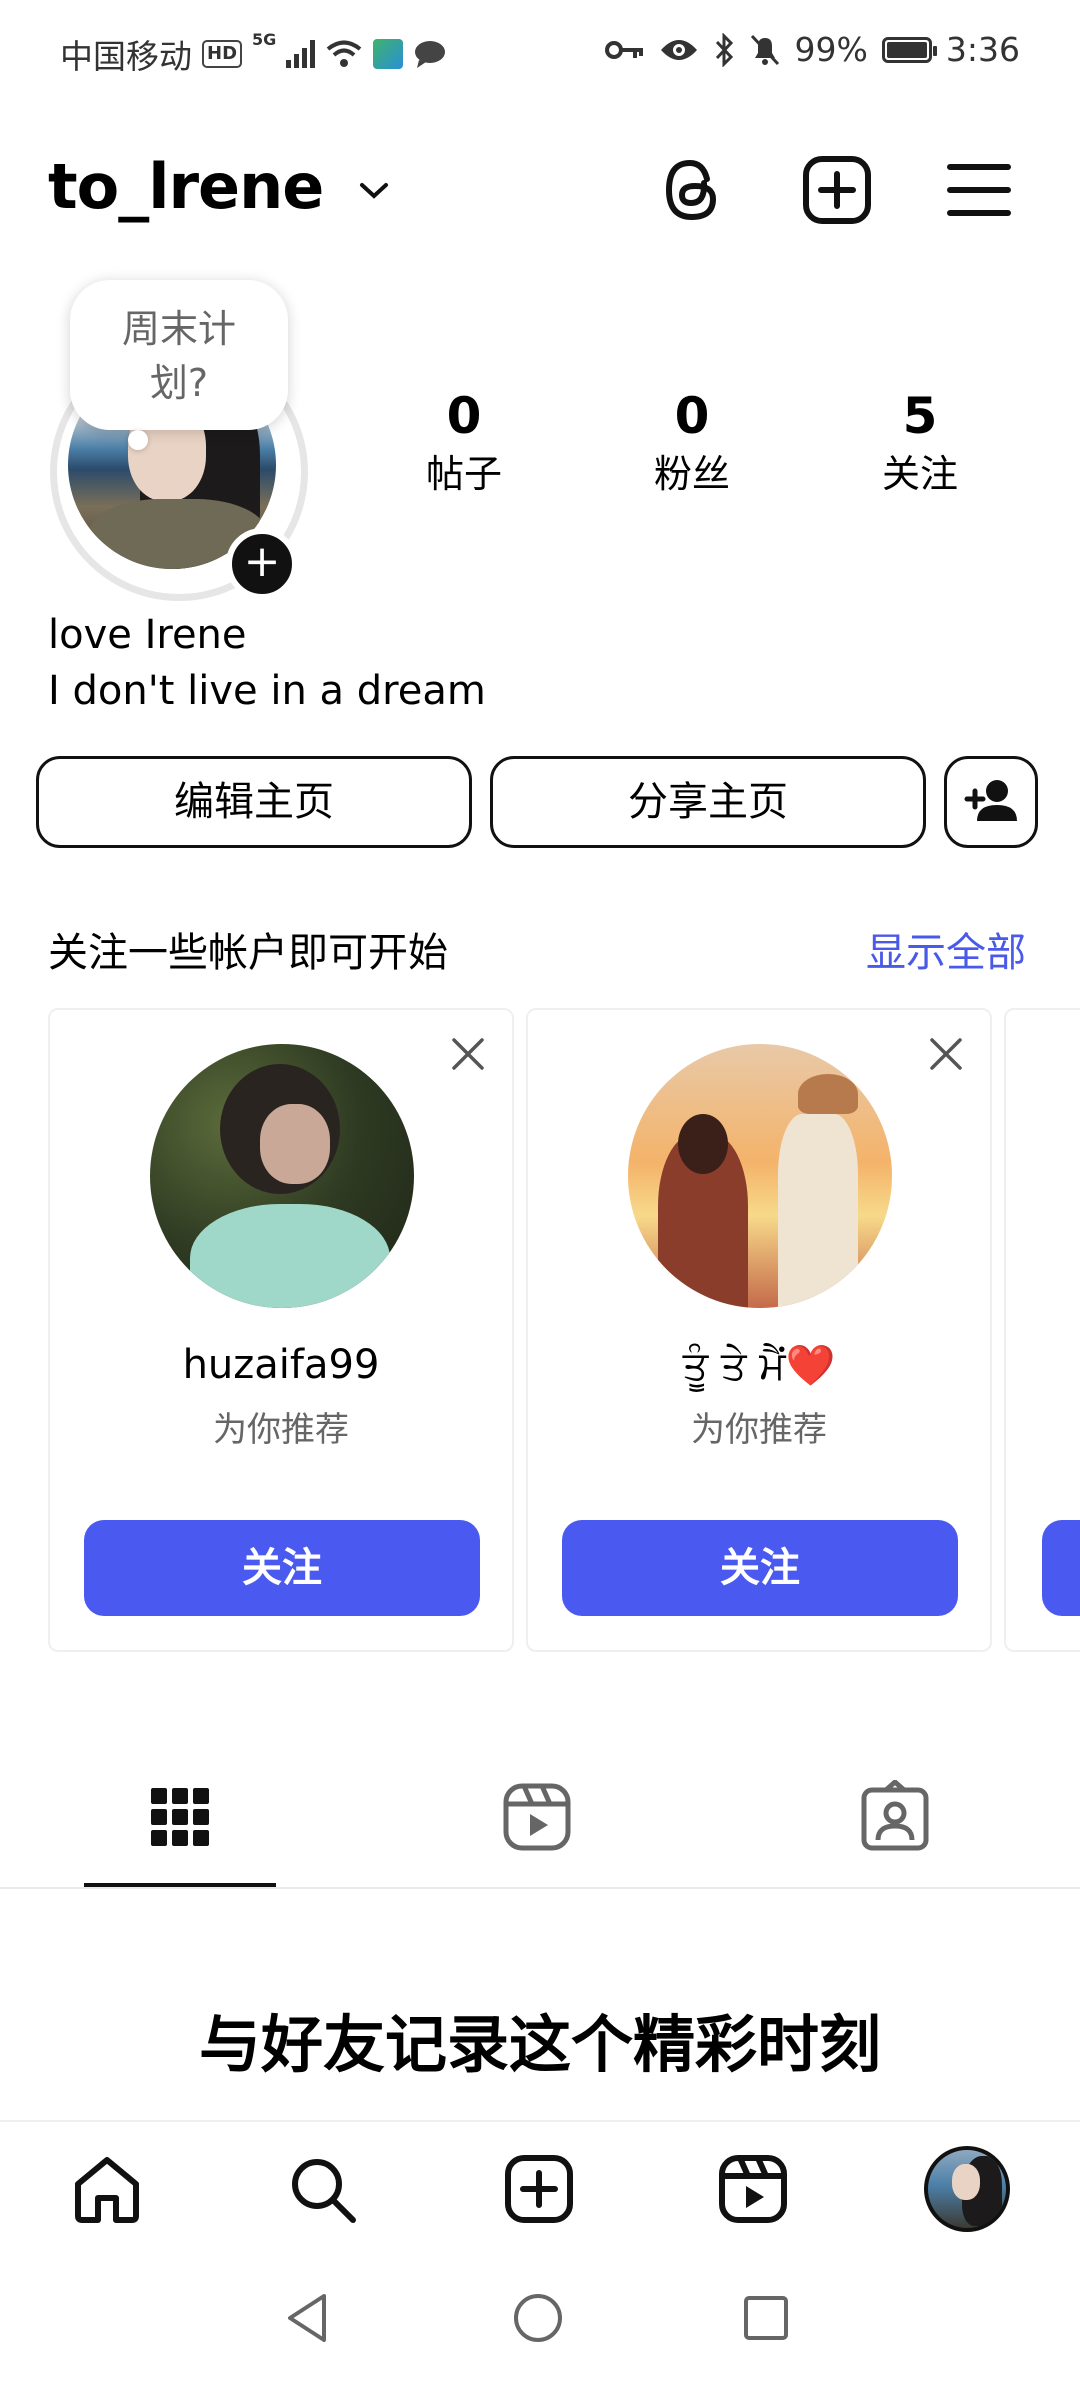 This screenshot has width=1080, height=2388. What do you see at coordinates (724, 49) in the screenshot?
I see `bluetooth-icon` at bounding box center [724, 49].